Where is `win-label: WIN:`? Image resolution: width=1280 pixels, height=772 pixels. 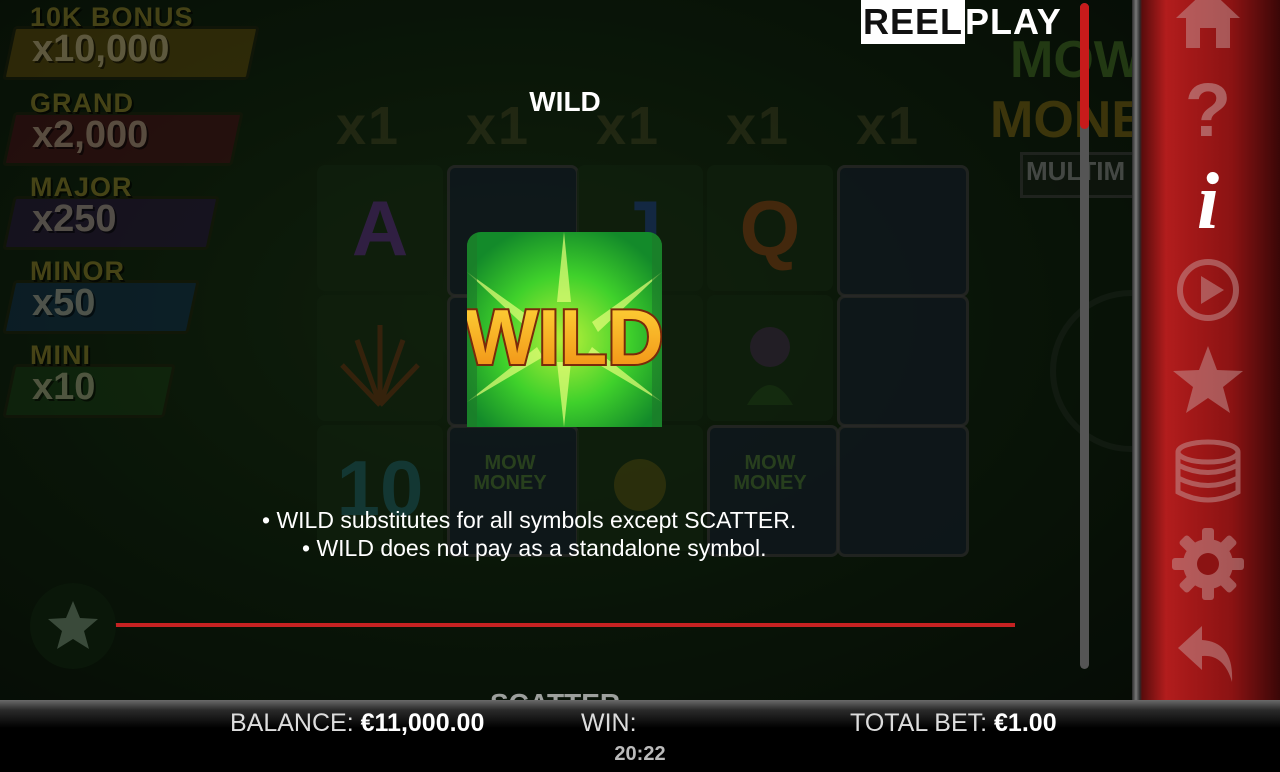 win-label: WIN: is located at coordinates (609, 723).